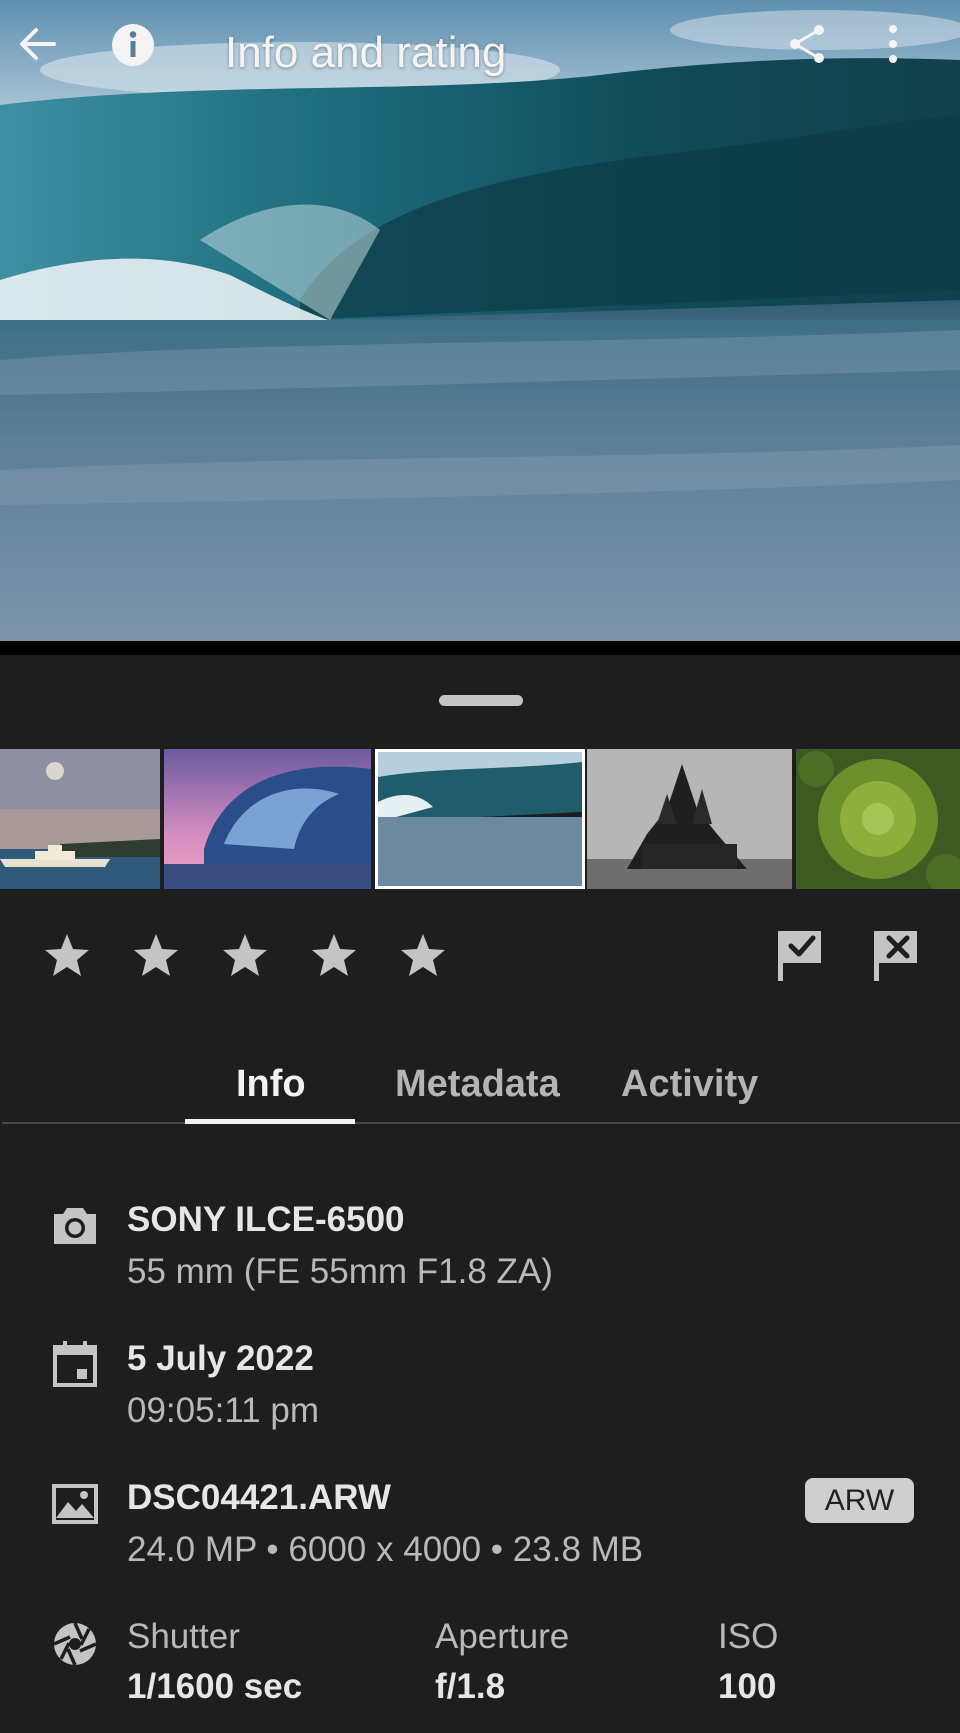 Image resolution: width=960 pixels, height=1733 pixels. What do you see at coordinates (748, 1662) in the screenshot?
I see `iso-column: ISO 100` at bounding box center [748, 1662].